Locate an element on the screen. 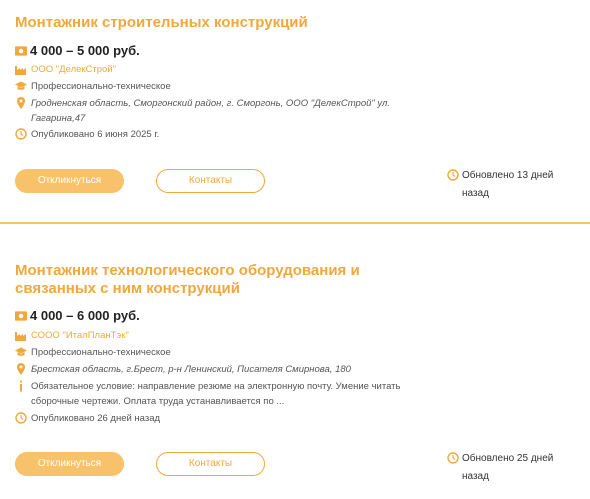  salary: 4 000 – 5 000 руб. is located at coordinates (85, 50).